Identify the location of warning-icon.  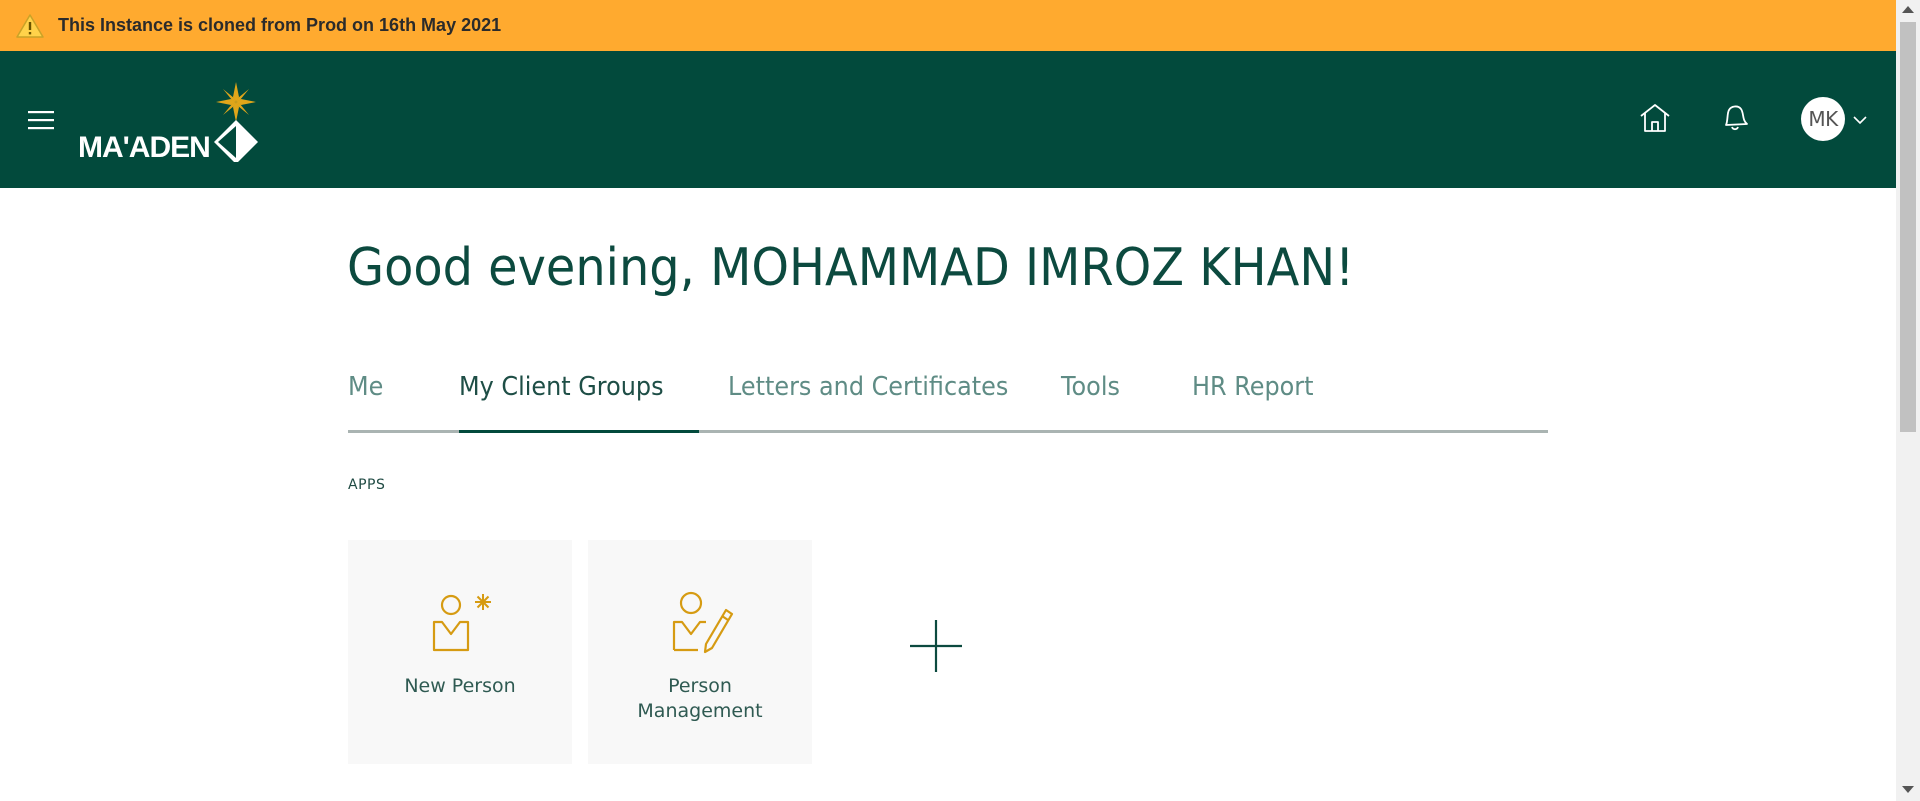
(30, 26).